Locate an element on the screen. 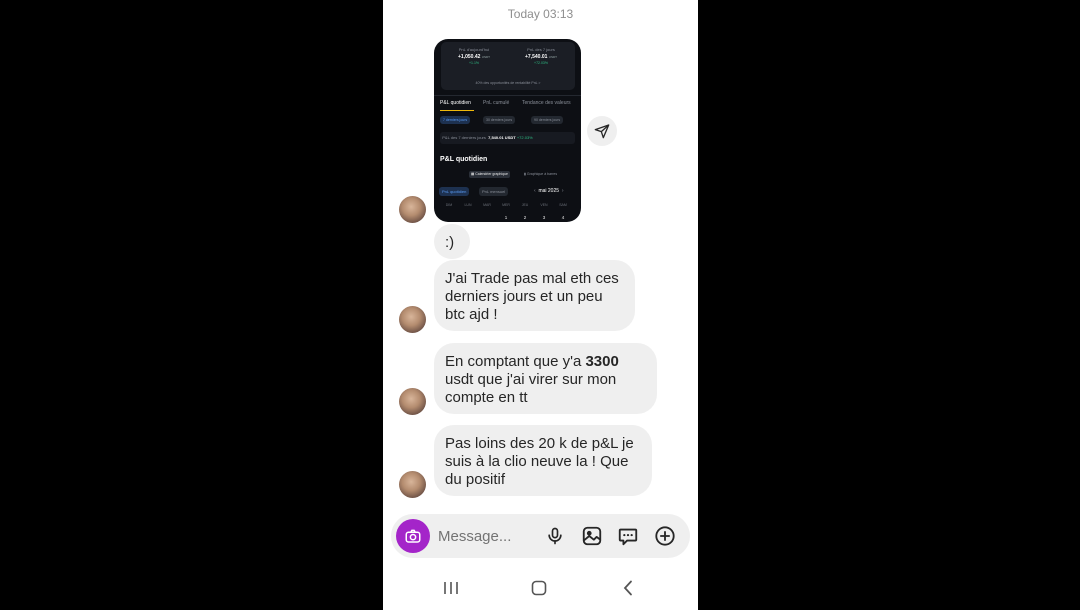 This screenshot has height=610, width=1080. week-pnl-label: PnL des 7 jours is located at coordinates (541, 49).